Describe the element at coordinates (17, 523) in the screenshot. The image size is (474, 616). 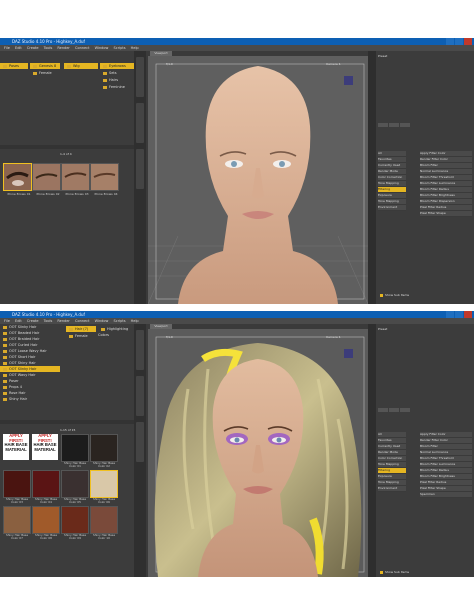
I see `hair-thumb-07: Shiny Hair Base Color 07` at that location.